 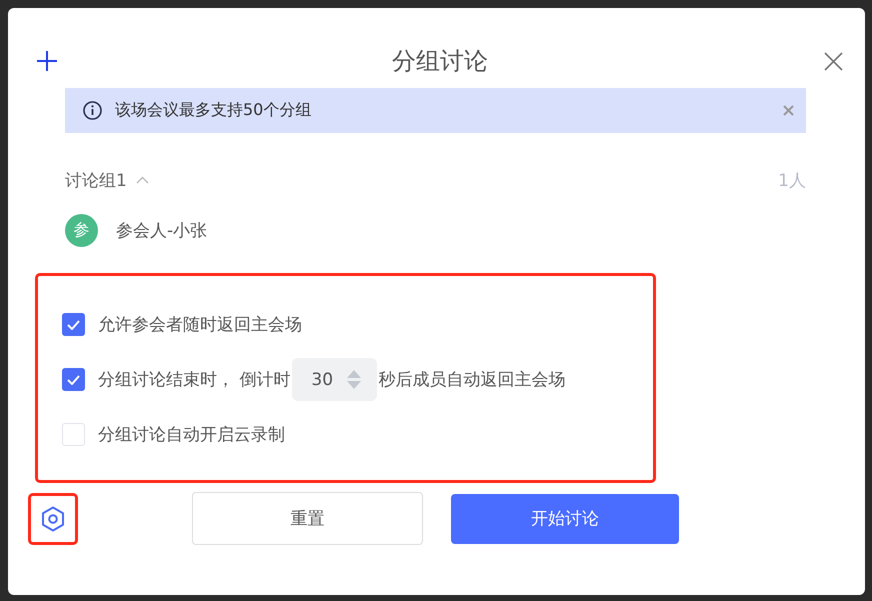 What do you see at coordinates (191, 435) in the screenshot?
I see `option-label: 分组讨论自动开启云录制` at bounding box center [191, 435].